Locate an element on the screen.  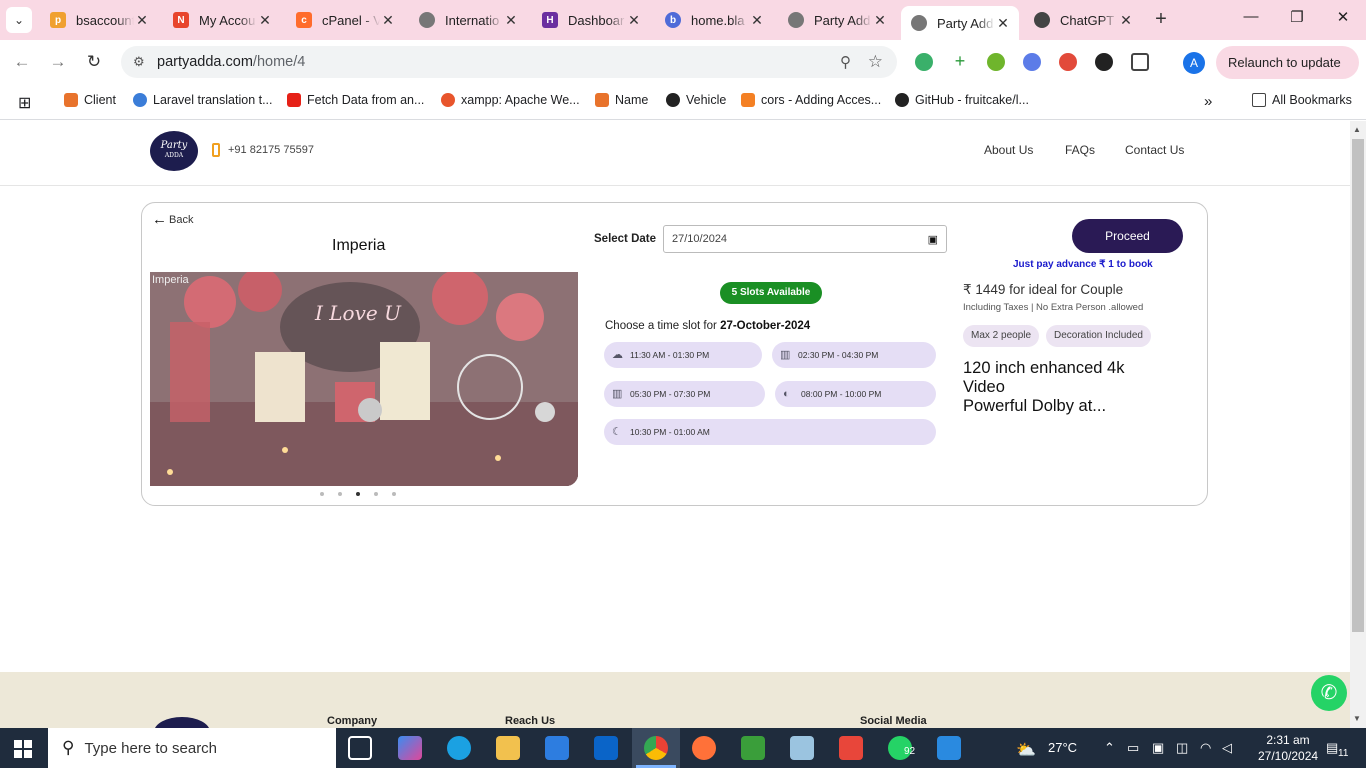
plus-extension-icon: + is located at coordinates (960, 61).